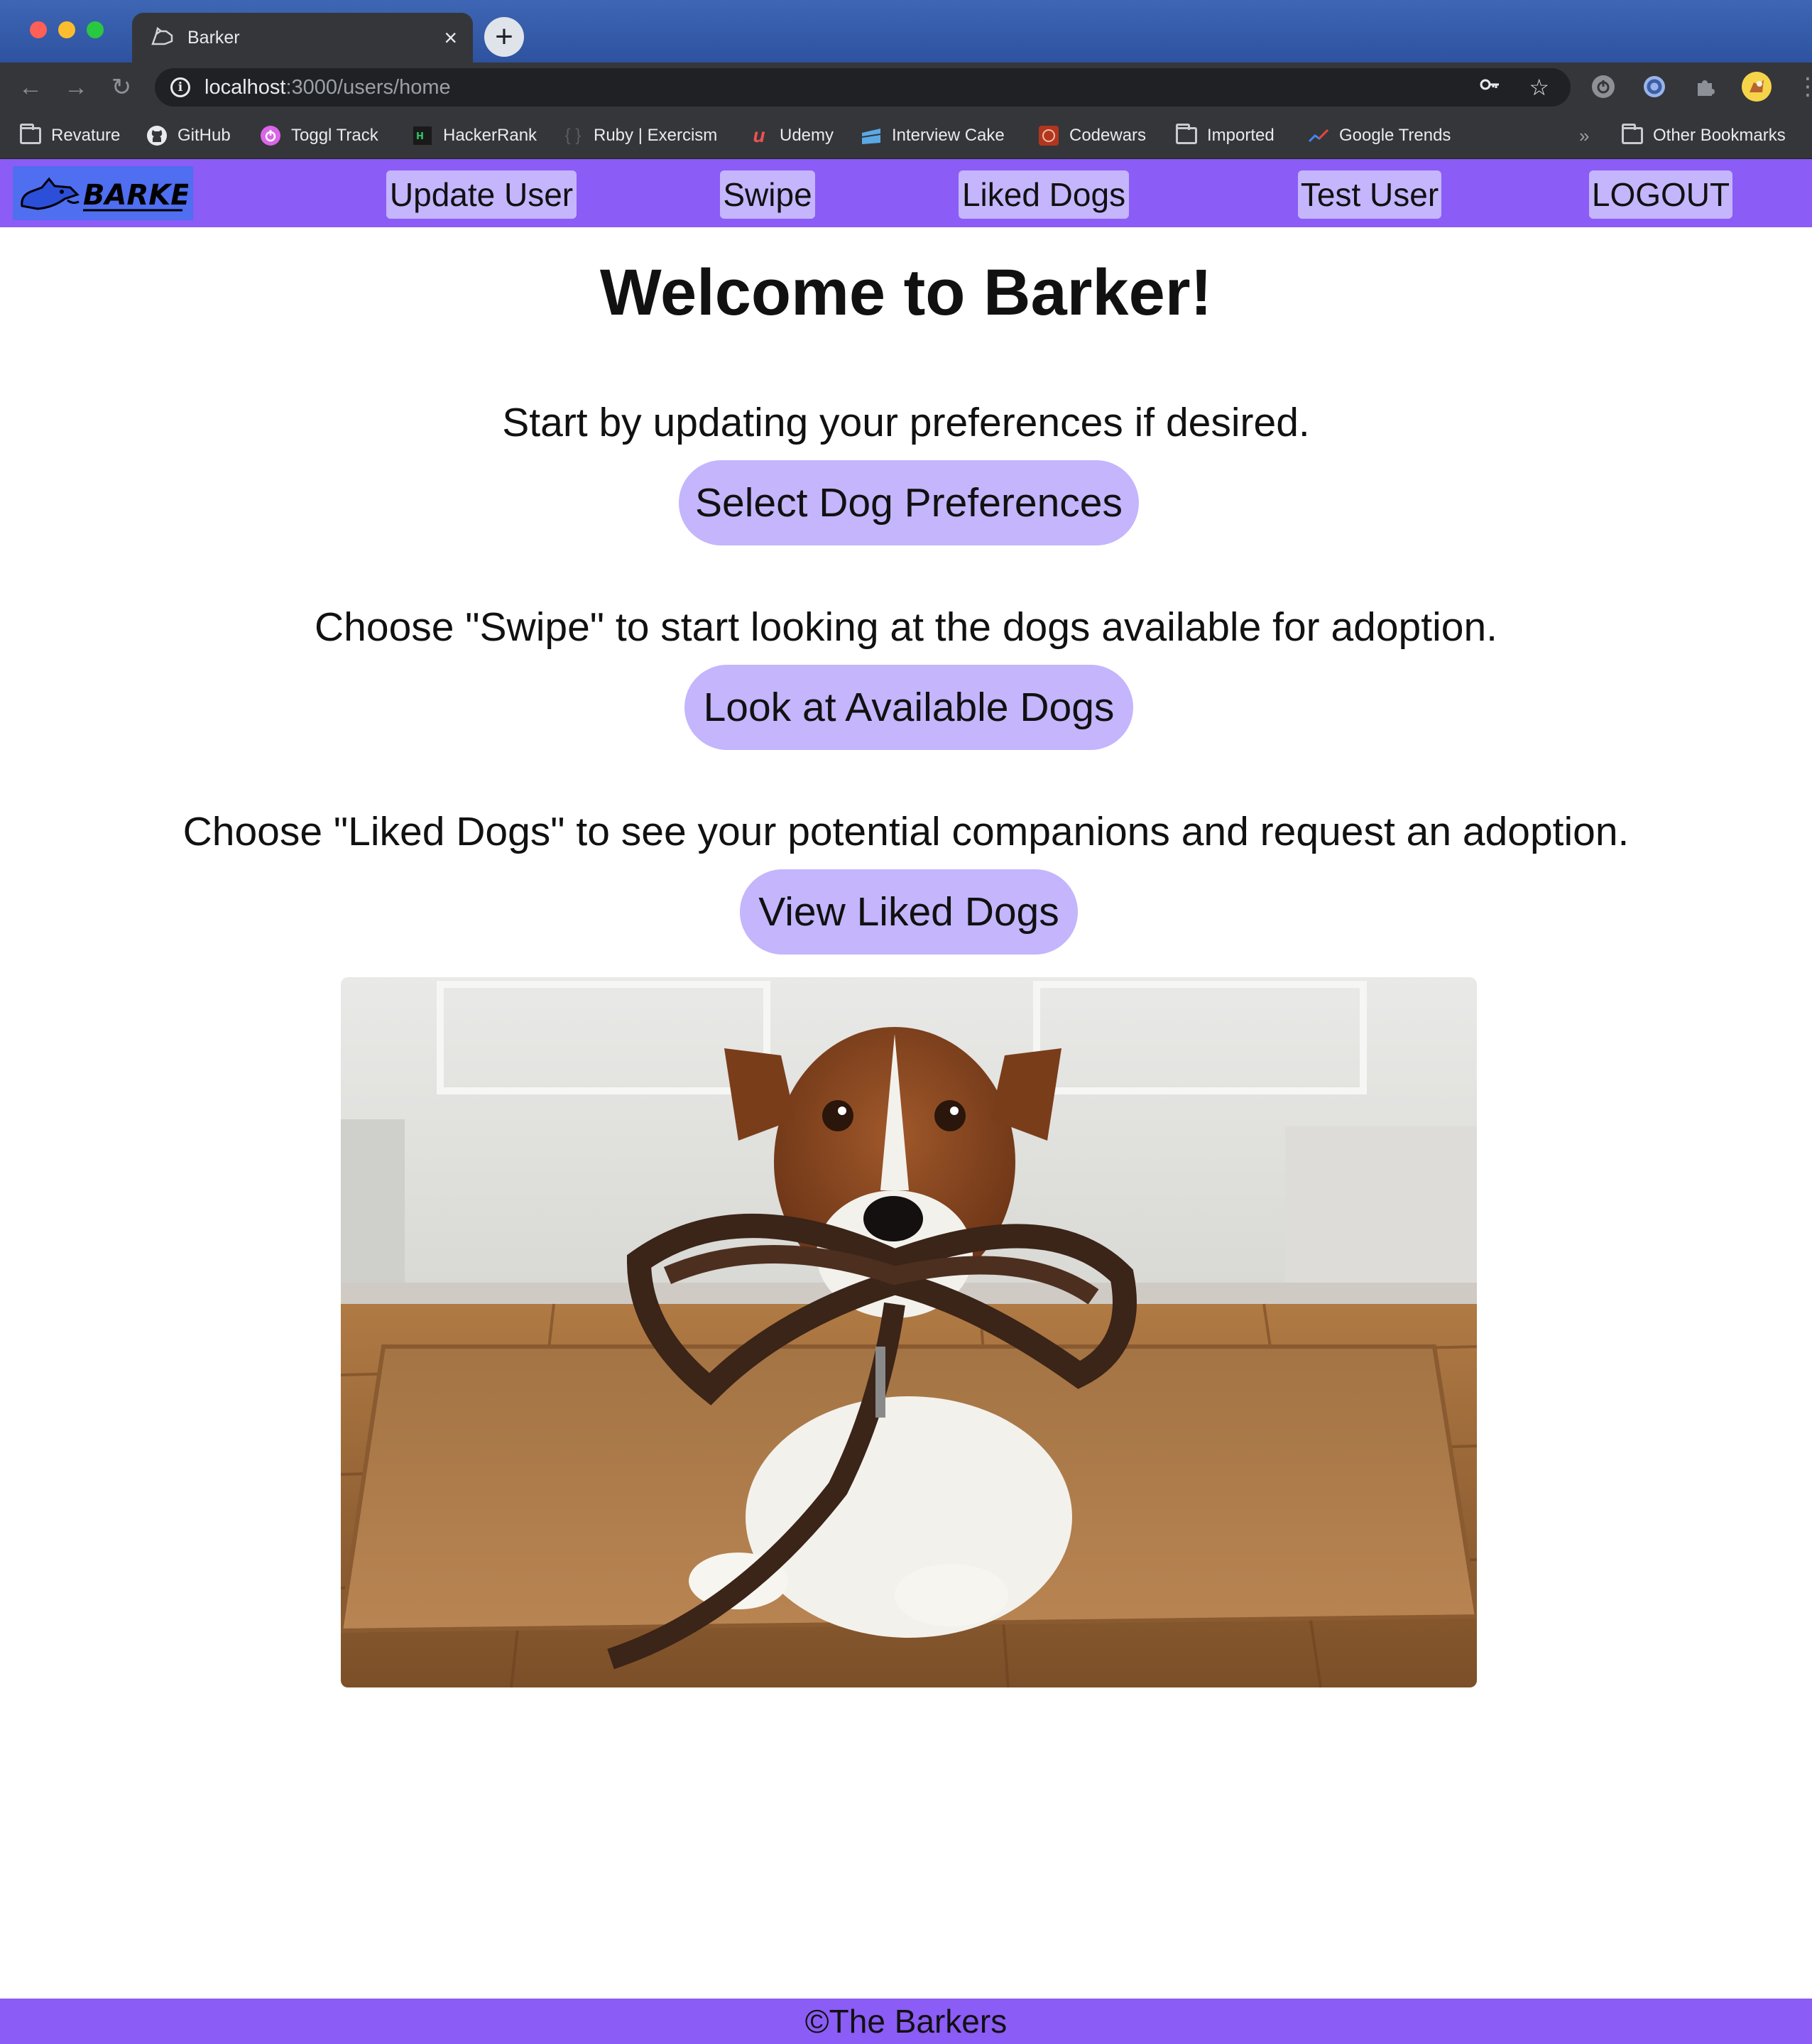  Describe the element at coordinates (302, 37) in the screenshot. I see `browser-tab-active: Barker ×` at that location.